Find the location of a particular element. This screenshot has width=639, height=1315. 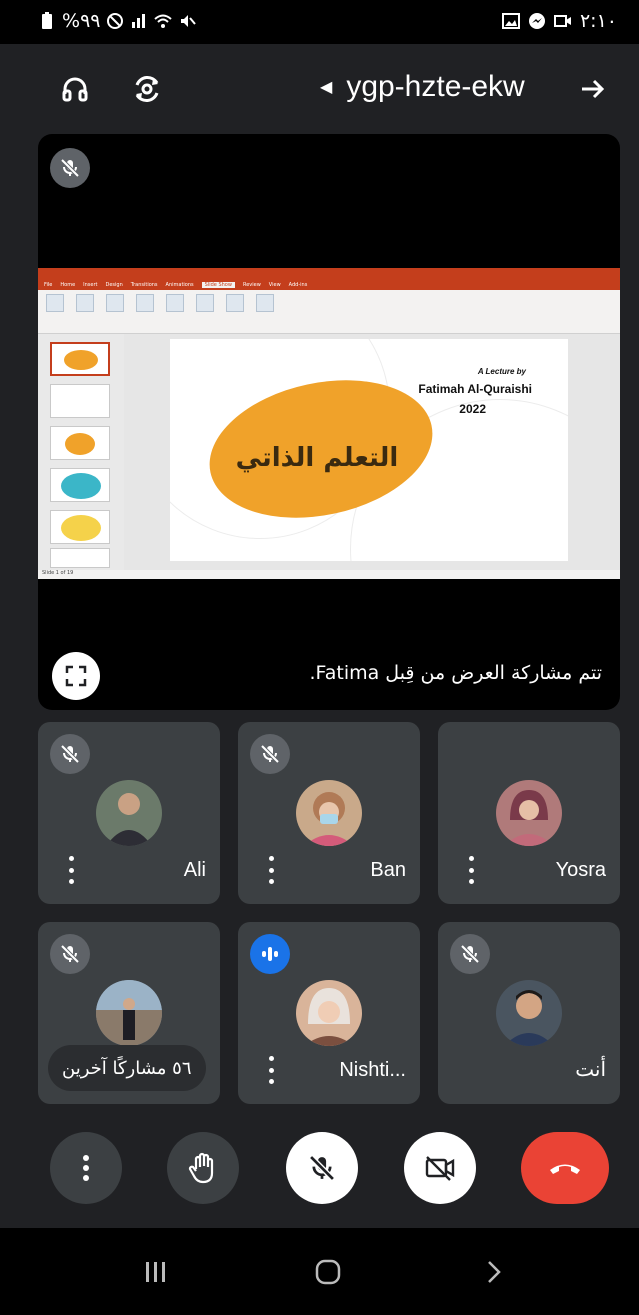

participant-tile: Ali is located at coordinates (129, 813).